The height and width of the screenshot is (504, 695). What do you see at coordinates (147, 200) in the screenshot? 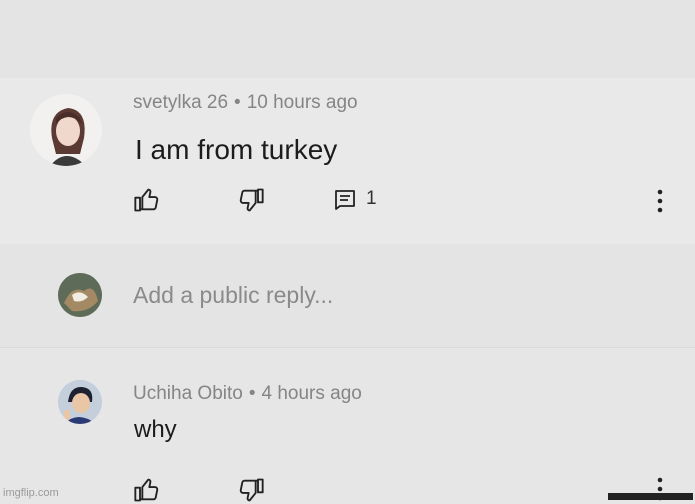
I see `thumbs-up-icon` at bounding box center [147, 200].